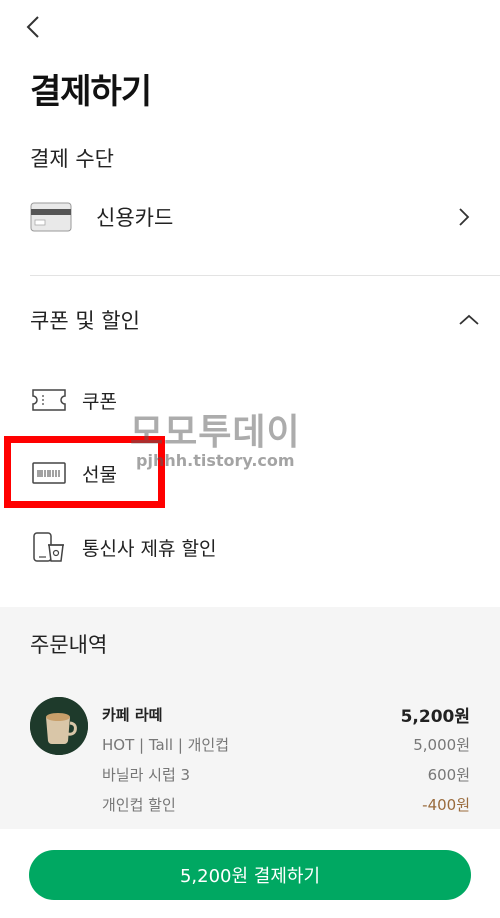  I want to click on payment-method-selector: 신용카드, so click(252, 217).